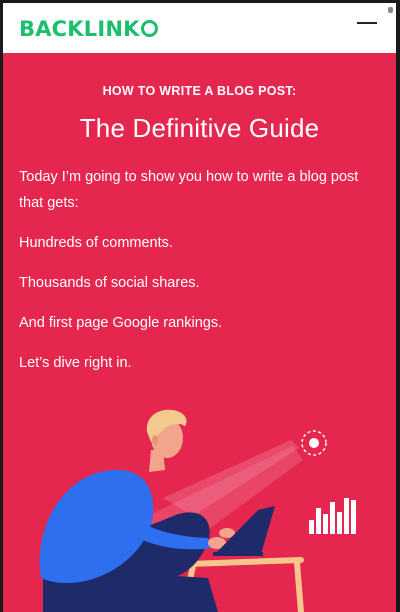 This screenshot has height=612, width=400. What do you see at coordinates (199, 28) in the screenshot?
I see `site-header: BACKLINK` at bounding box center [199, 28].